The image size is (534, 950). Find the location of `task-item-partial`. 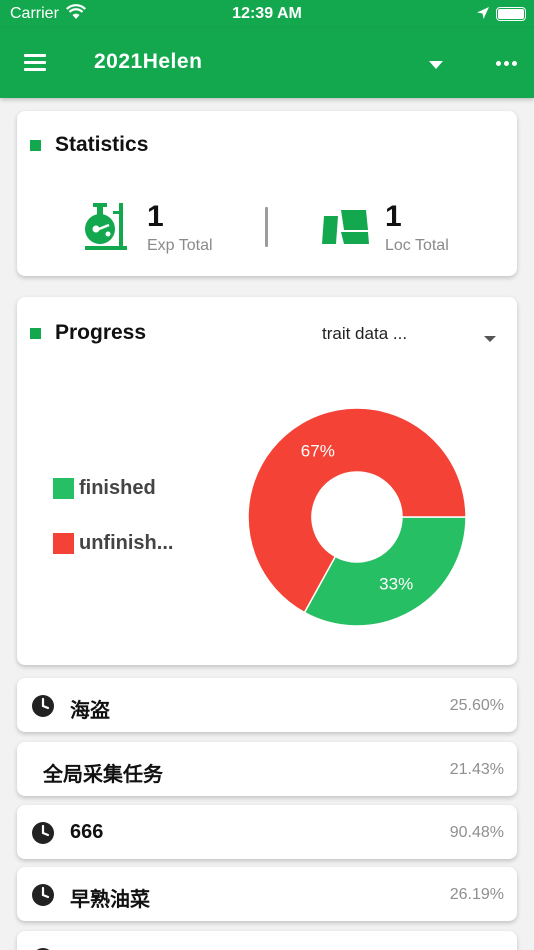

task-item-partial is located at coordinates (267, 940).